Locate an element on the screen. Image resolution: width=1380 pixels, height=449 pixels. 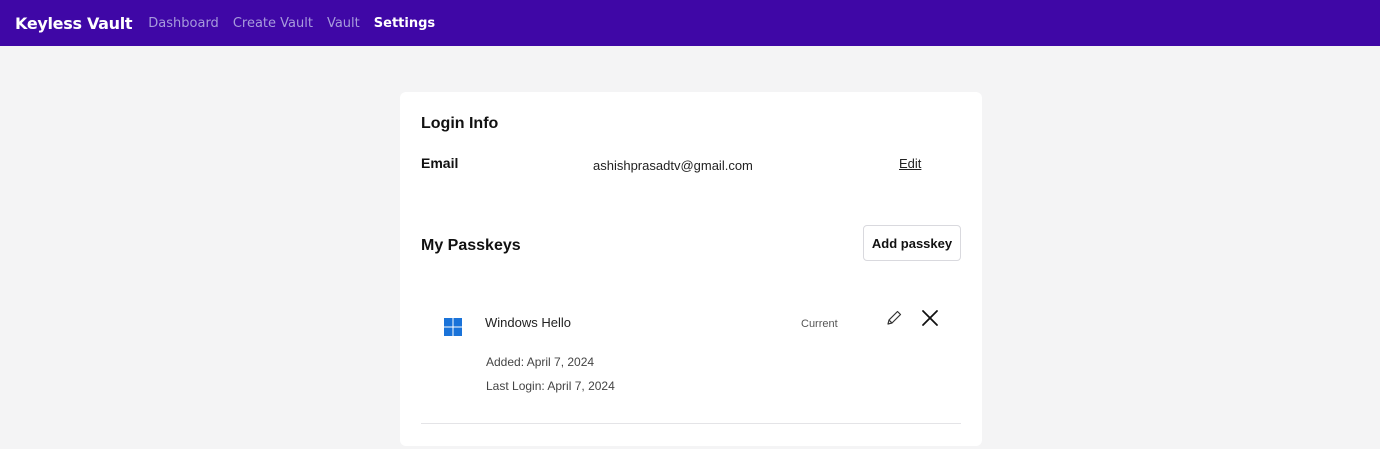
nav-link-create-vault: Create Vault is located at coordinates (273, 23).